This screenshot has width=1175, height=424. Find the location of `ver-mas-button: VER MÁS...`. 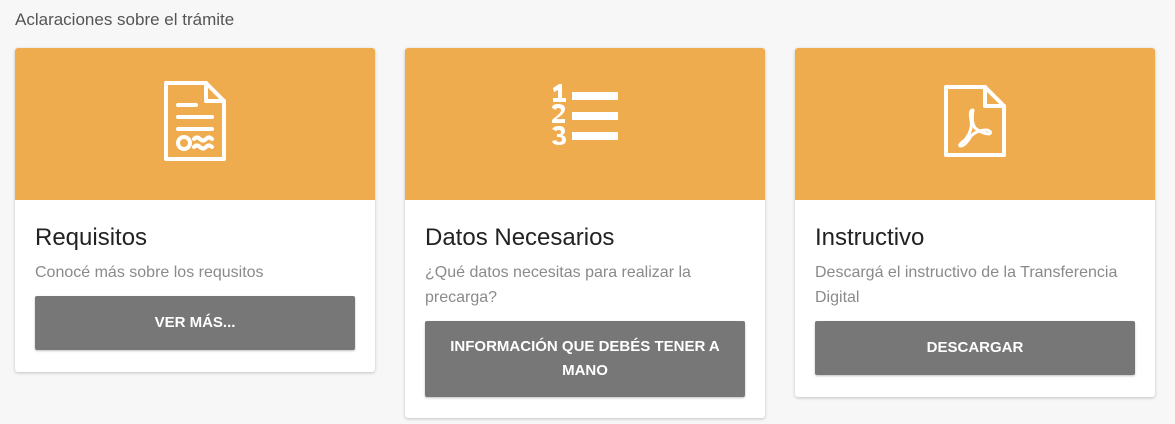

ver-mas-button: VER MÁS... is located at coordinates (195, 323).